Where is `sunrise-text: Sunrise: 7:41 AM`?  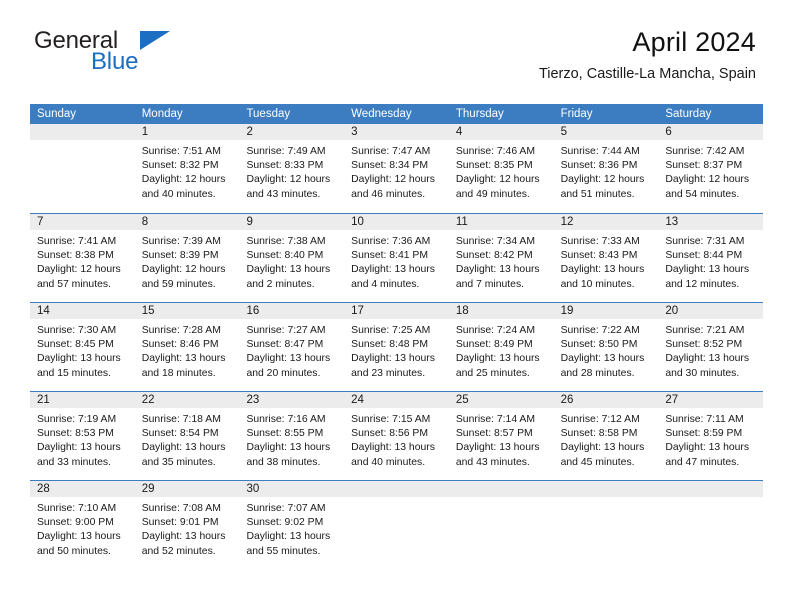
sunrise-text: Sunrise: 7:41 AM is located at coordinates (77, 241).